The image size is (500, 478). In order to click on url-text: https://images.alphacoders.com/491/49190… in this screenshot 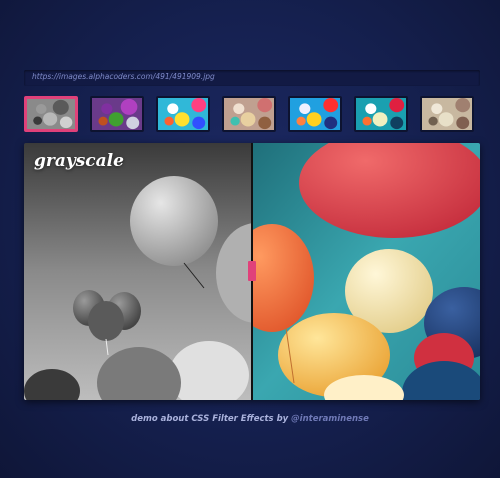, I will do `click(123, 76)`.